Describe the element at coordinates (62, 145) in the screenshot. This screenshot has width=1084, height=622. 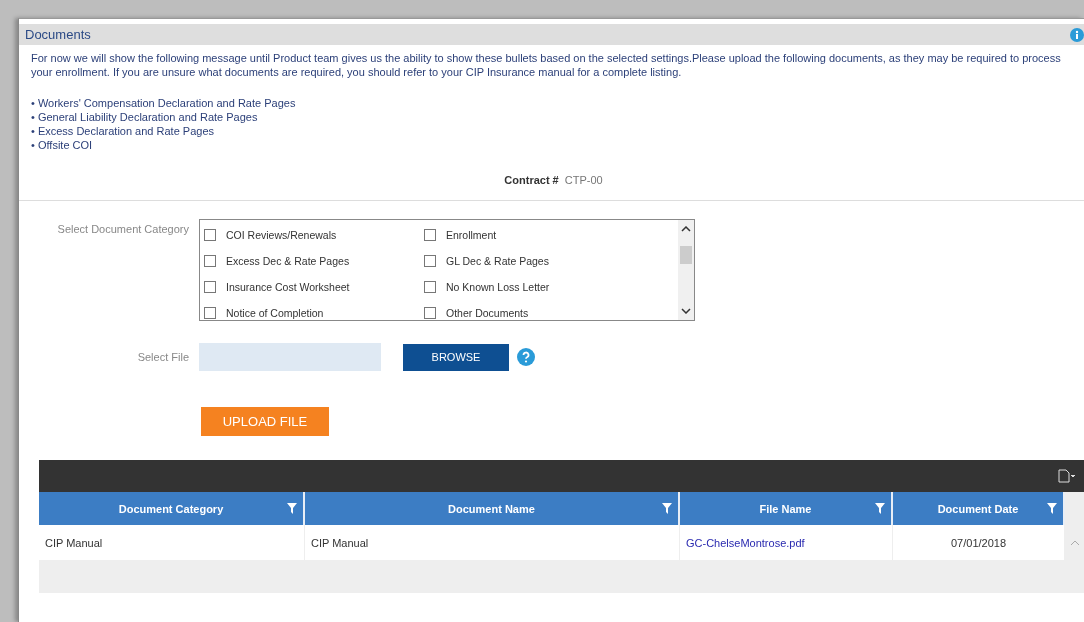
I see `bullet-item: • Offsite COI` at that location.